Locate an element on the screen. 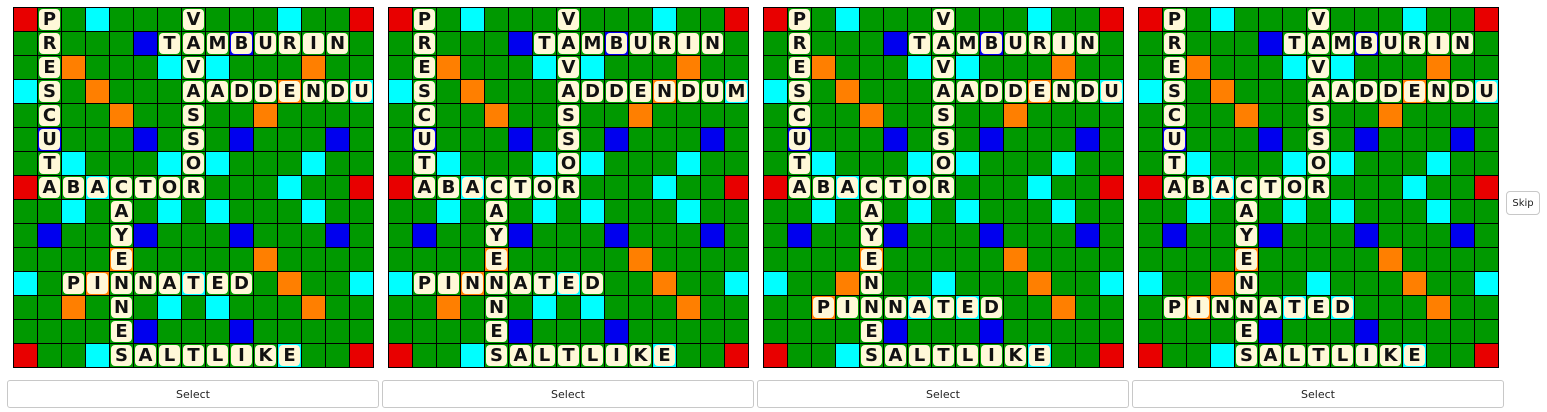 The width and height of the screenshot is (1547, 412). letter-tile: N is located at coordinates (496, 307).